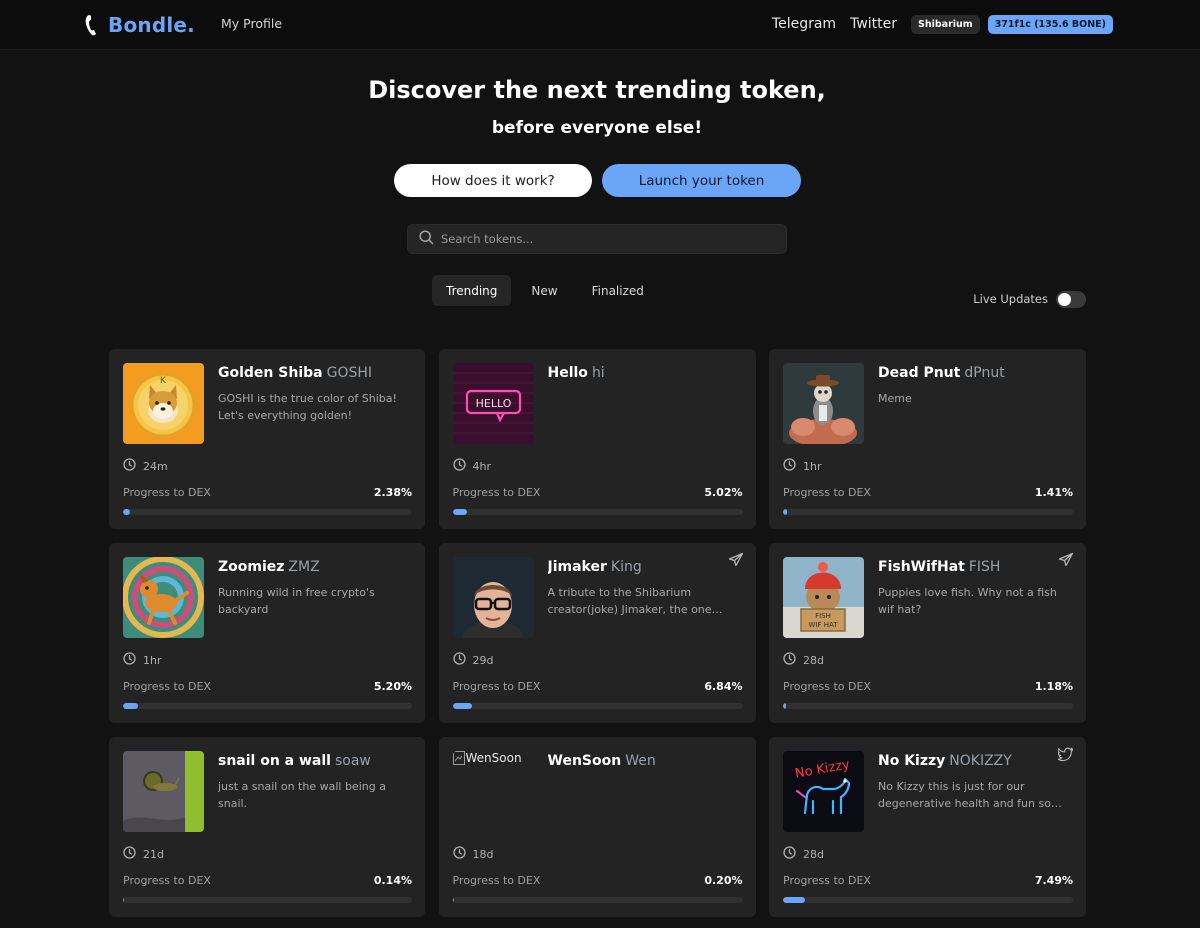 The image size is (1200, 928). I want to click on golden-shiba-image: K, so click(163, 403).